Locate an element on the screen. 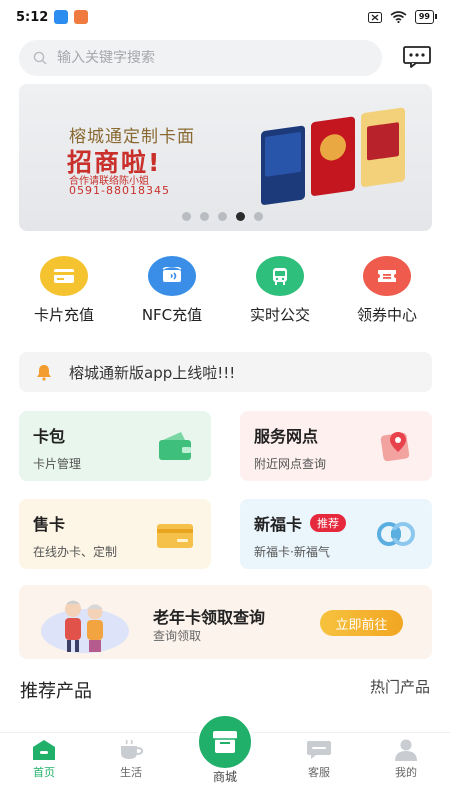 This screenshot has width=450, height=800. banner-pagination is located at coordinates (222, 216).